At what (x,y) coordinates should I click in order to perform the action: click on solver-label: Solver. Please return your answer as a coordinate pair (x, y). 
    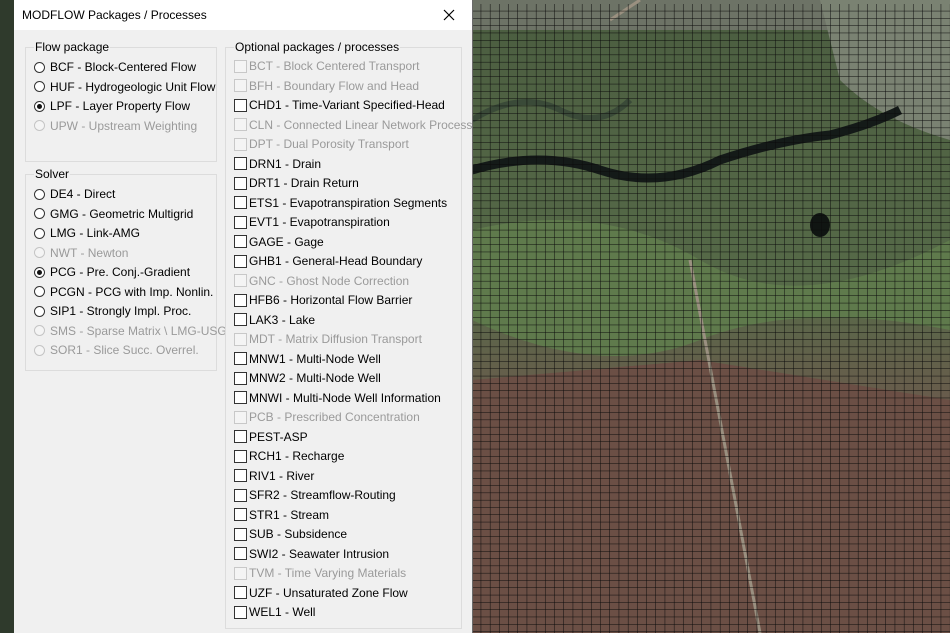
    Looking at the image, I should click on (52, 174).